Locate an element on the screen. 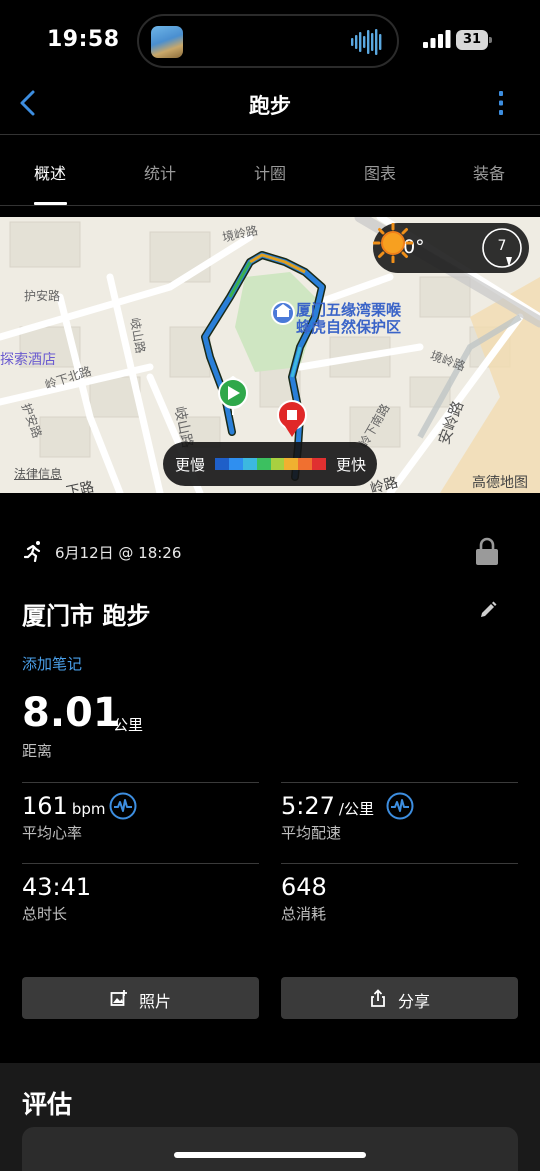 Image resolution: width=540 pixels, height=1171 pixels. tab-stats: 统计 is located at coordinates (160, 172).